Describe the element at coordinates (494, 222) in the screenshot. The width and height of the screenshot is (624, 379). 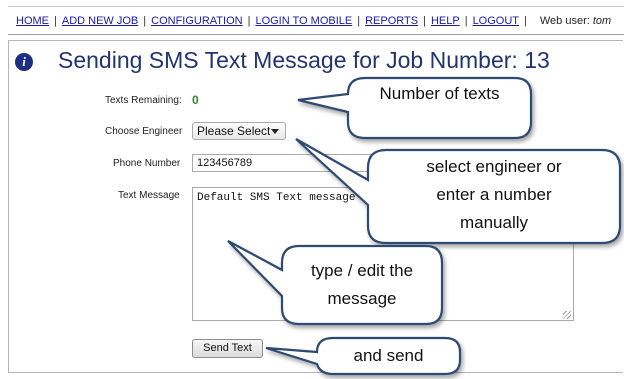
I see `callout-select-engineer-line3: manually` at that location.